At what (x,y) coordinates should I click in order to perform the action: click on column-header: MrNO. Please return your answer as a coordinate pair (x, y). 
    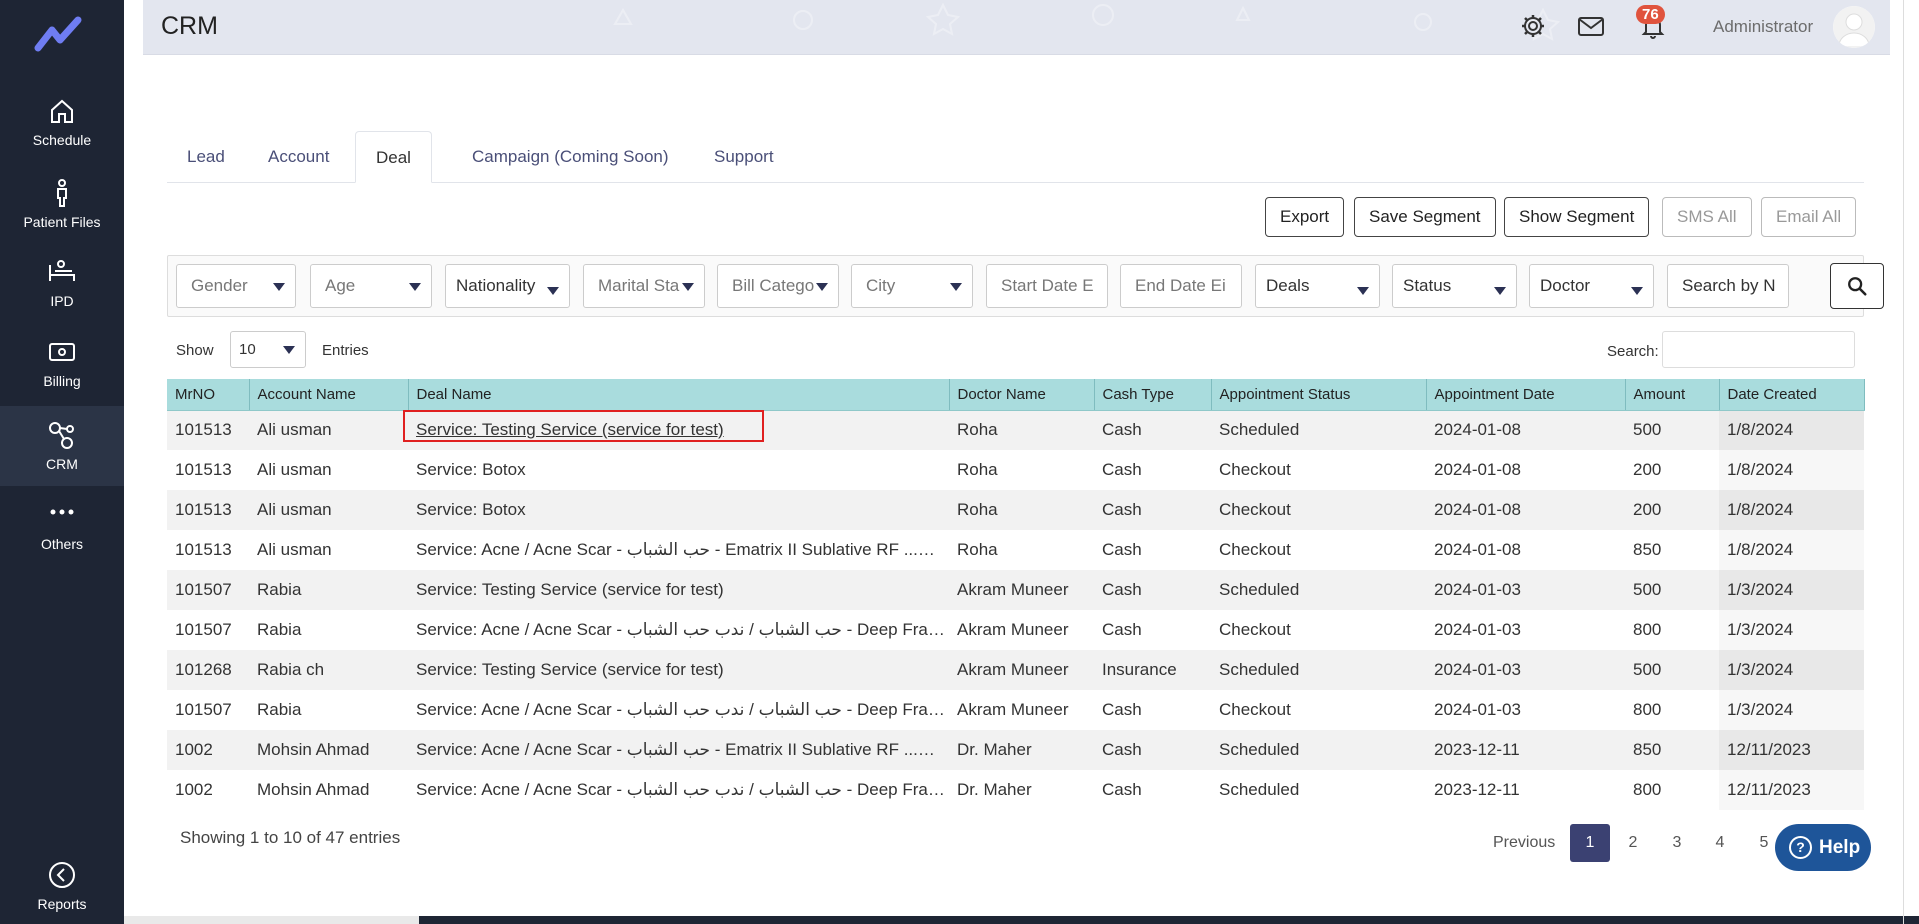
    Looking at the image, I should click on (208, 395).